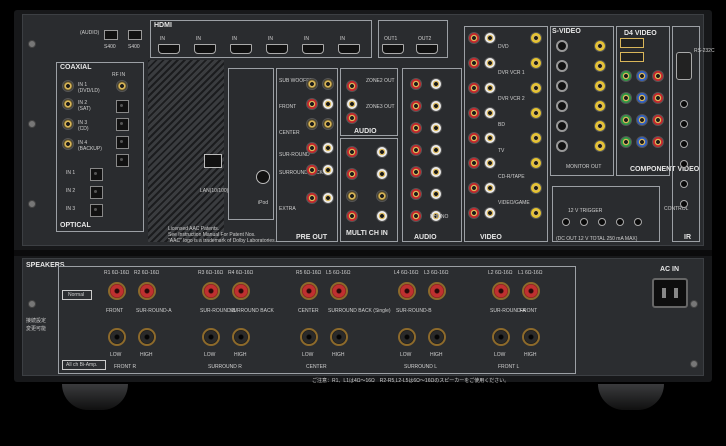 The image size is (726, 446). I want to click on optical-port-d, so click(122, 160).